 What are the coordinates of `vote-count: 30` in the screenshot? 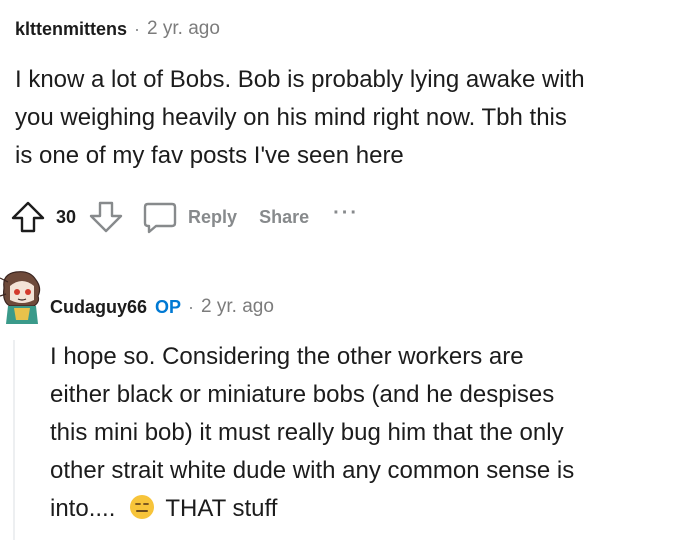 It's located at (66, 216).